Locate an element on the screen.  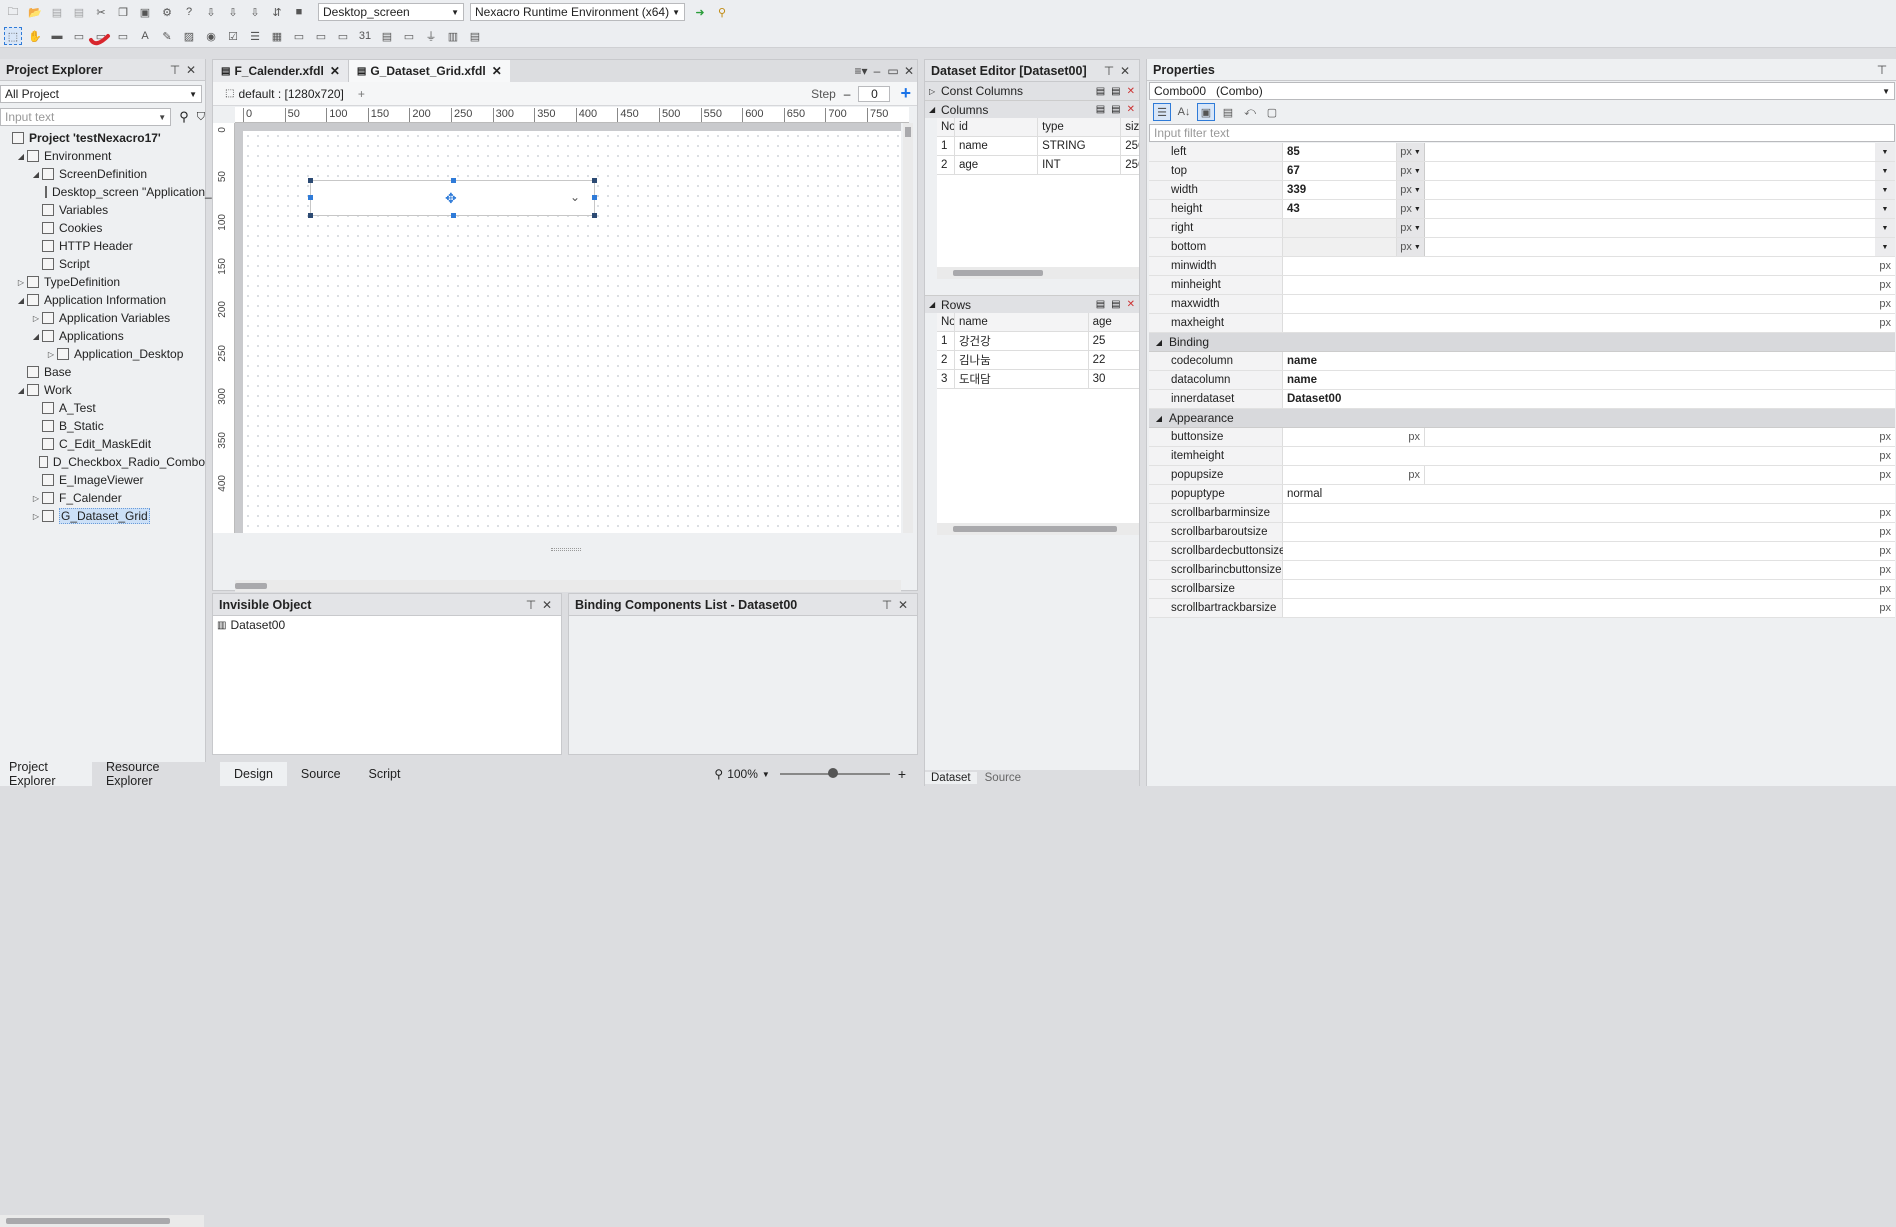
property-value: name is located at coordinates (1589, 380).